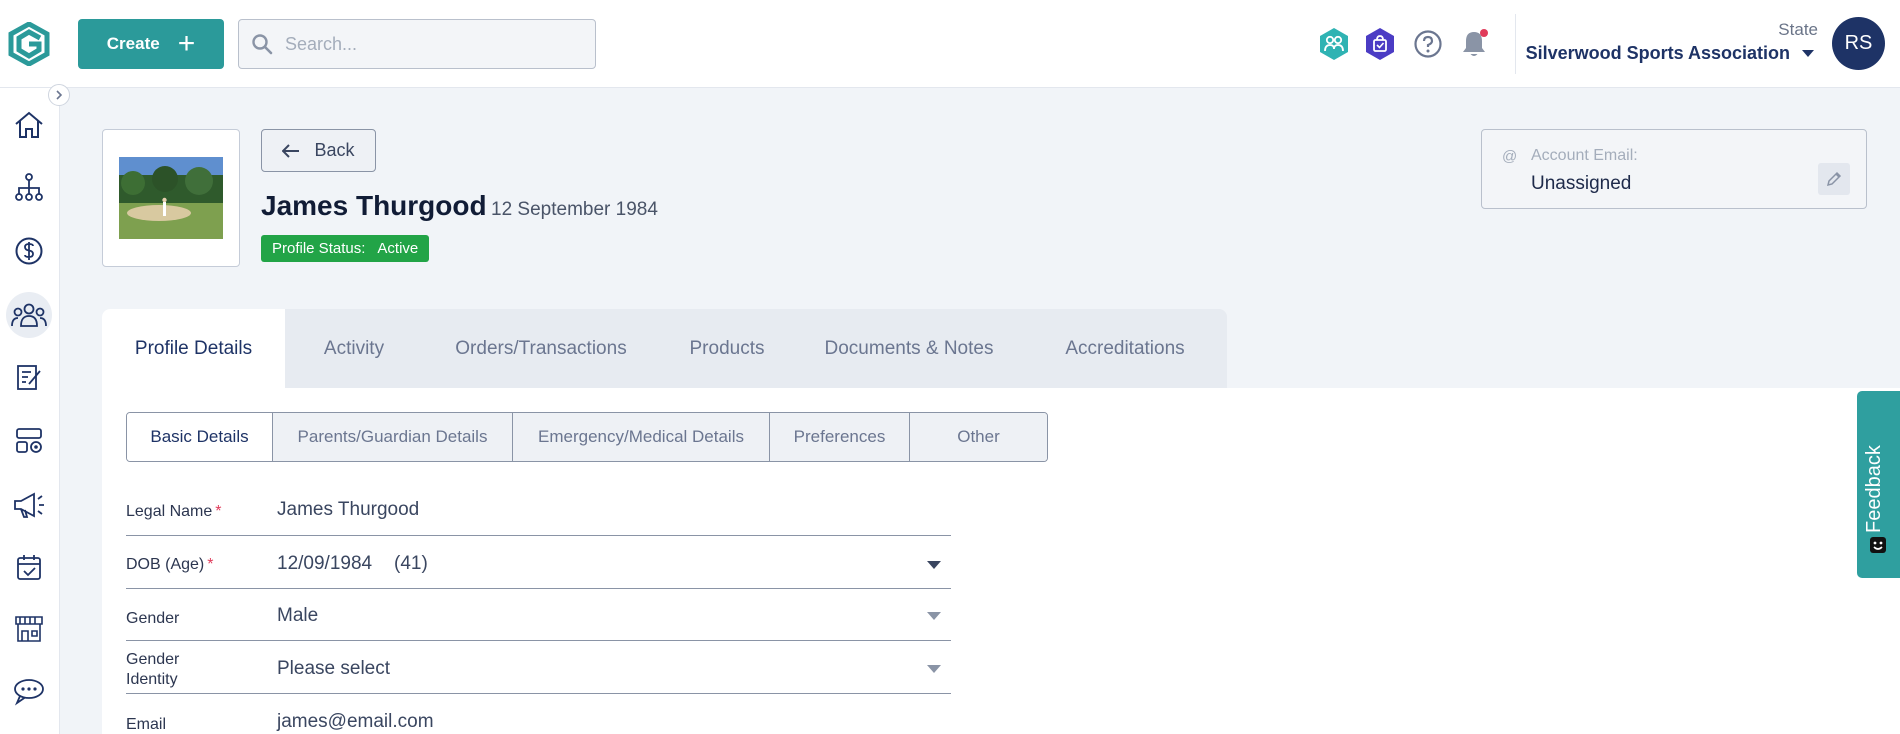 The width and height of the screenshot is (1900, 734). I want to click on status-badge: Profile Status: Active, so click(345, 248).